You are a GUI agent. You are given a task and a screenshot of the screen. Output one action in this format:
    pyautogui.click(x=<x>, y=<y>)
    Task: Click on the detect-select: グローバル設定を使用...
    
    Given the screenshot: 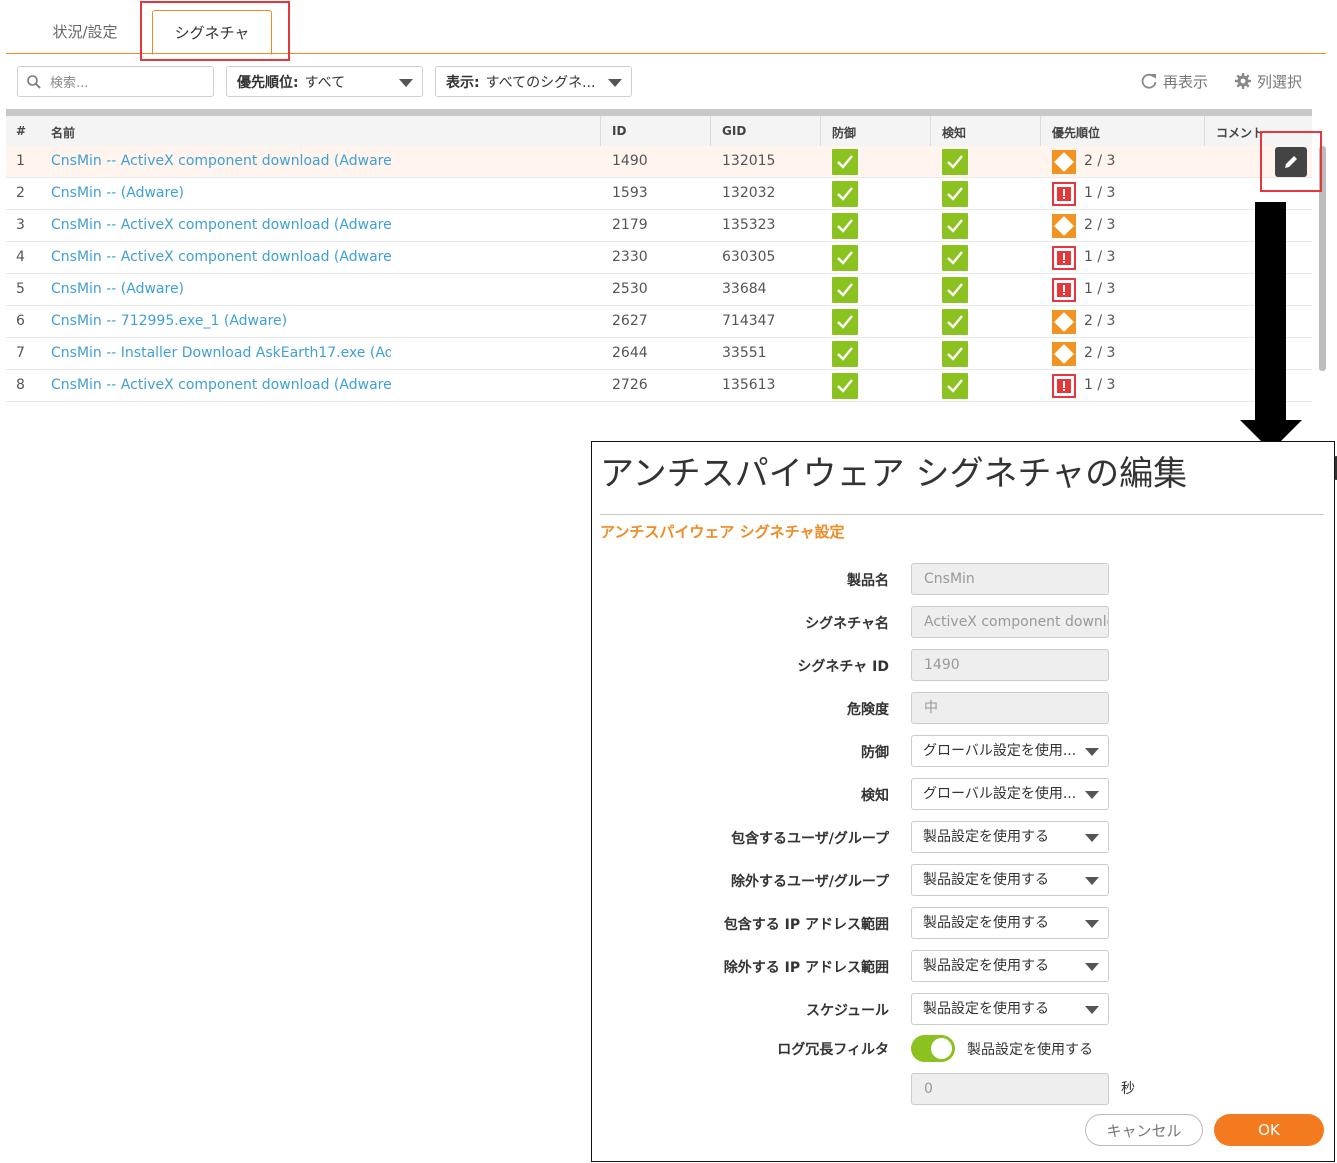 What is the action you would take?
    pyautogui.click(x=1010, y=794)
    